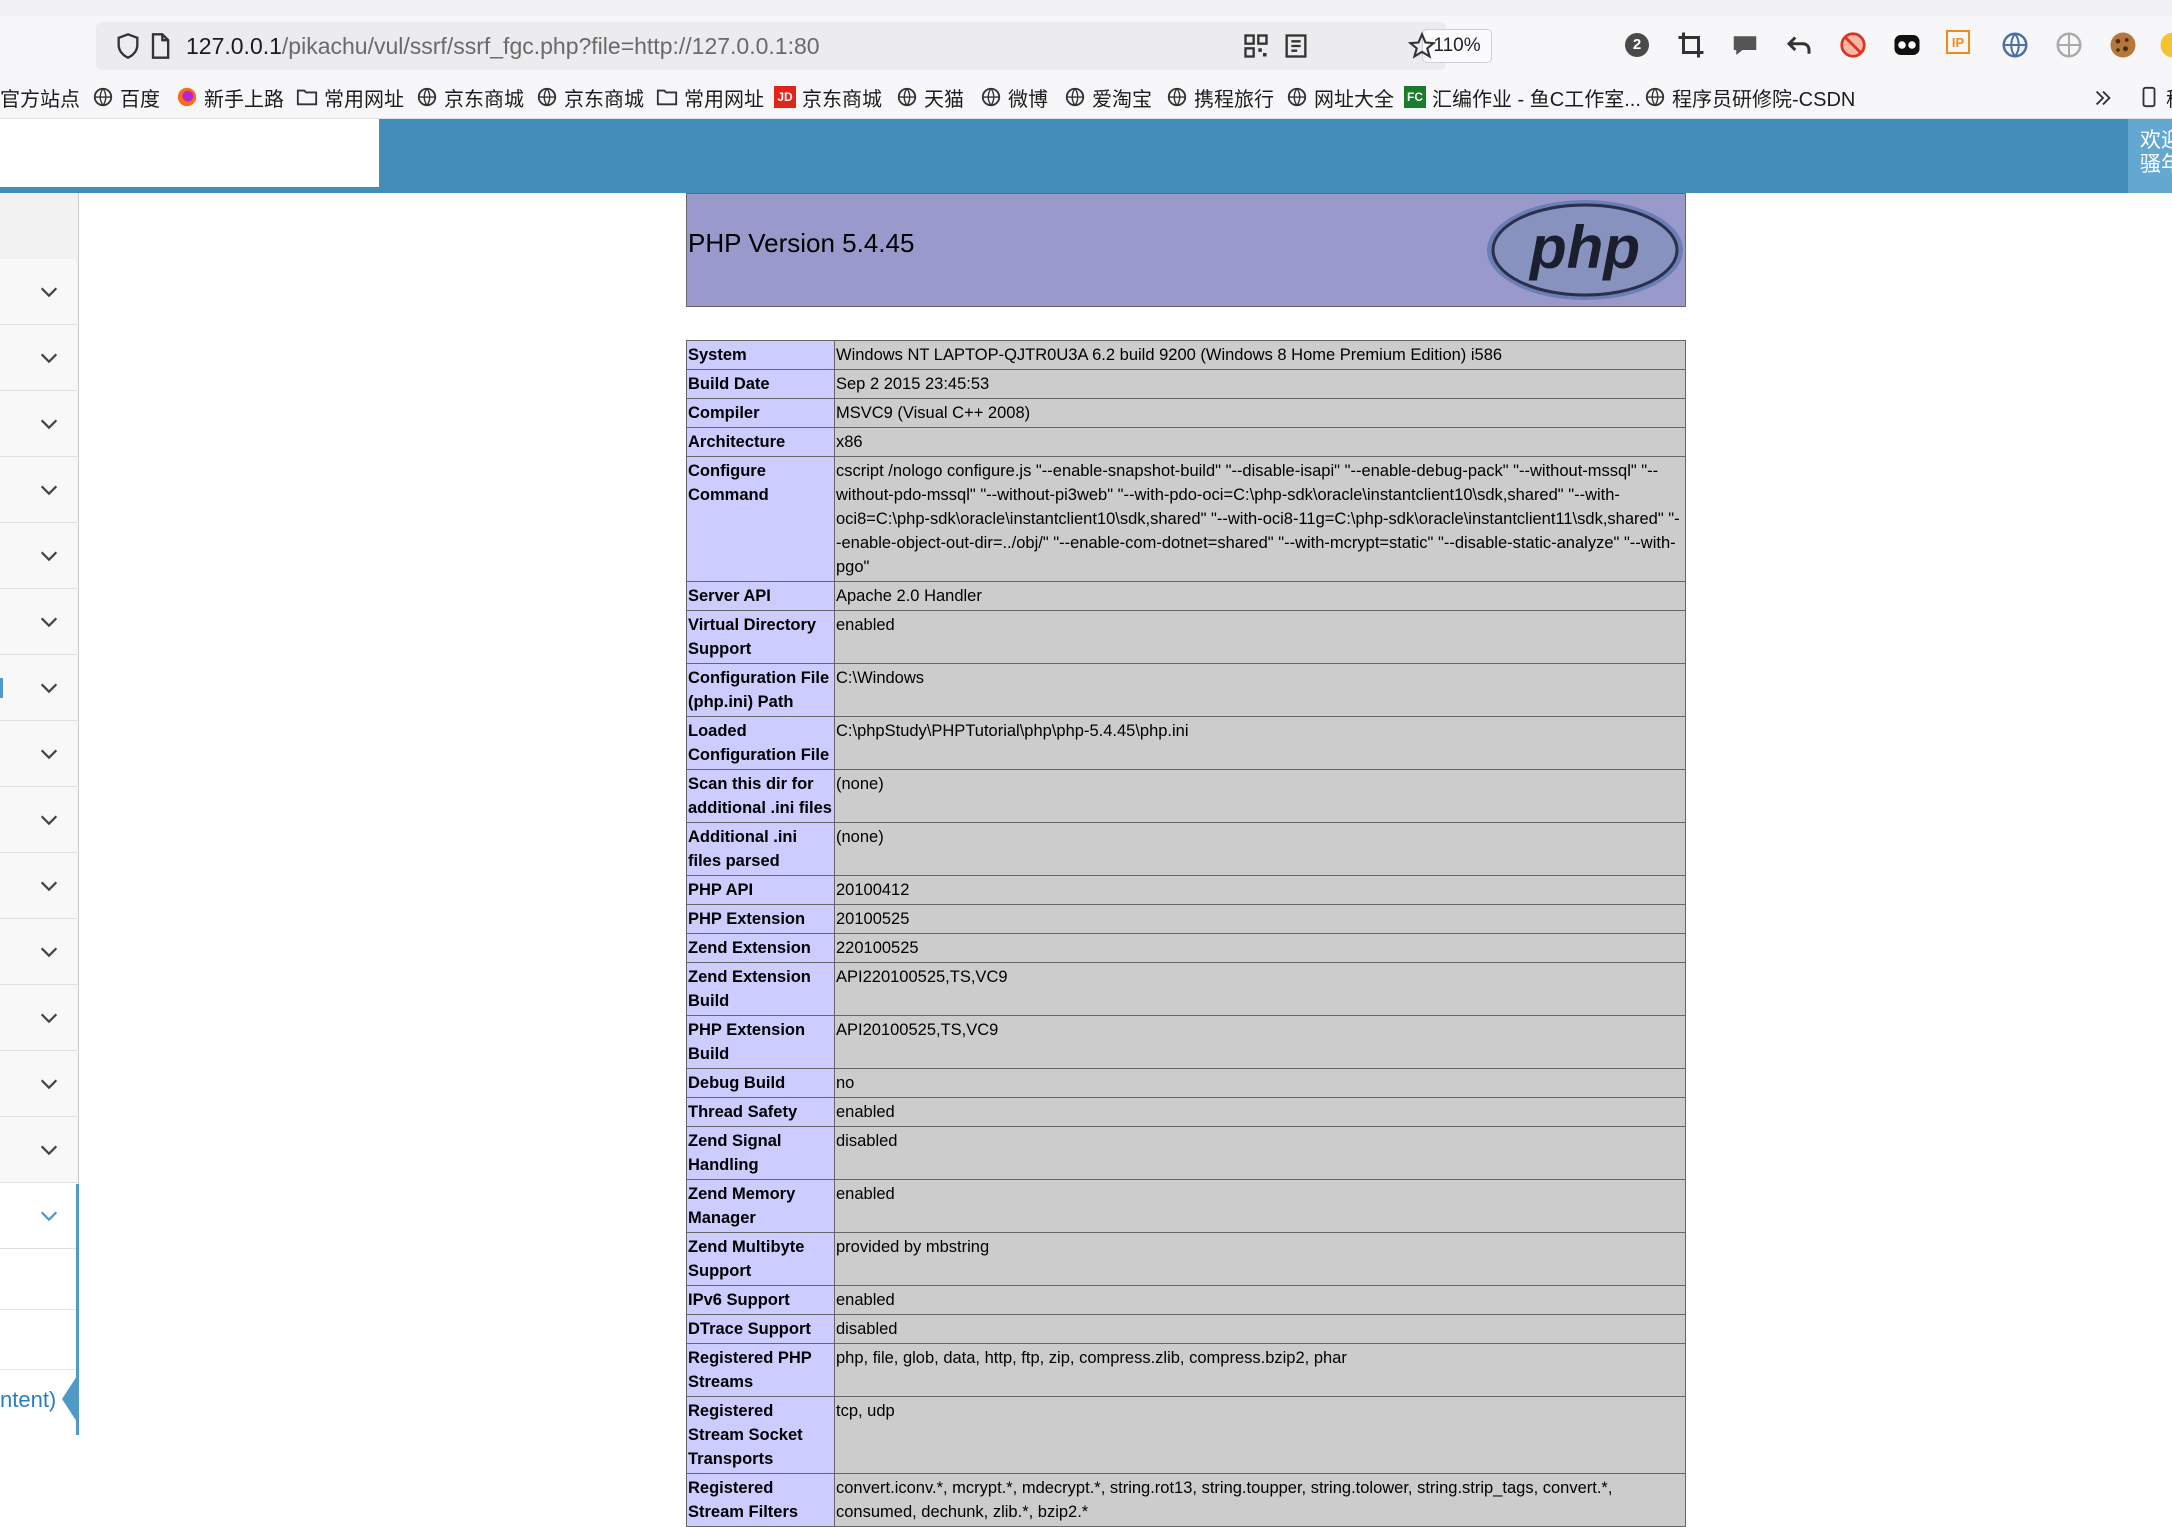 This screenshot has height=1527, width=2172. What do you see at coordinates (1220, 97) in the screenshot?
I see `bookmark-item: 携程旅行` at bounding box center [1220, 97].